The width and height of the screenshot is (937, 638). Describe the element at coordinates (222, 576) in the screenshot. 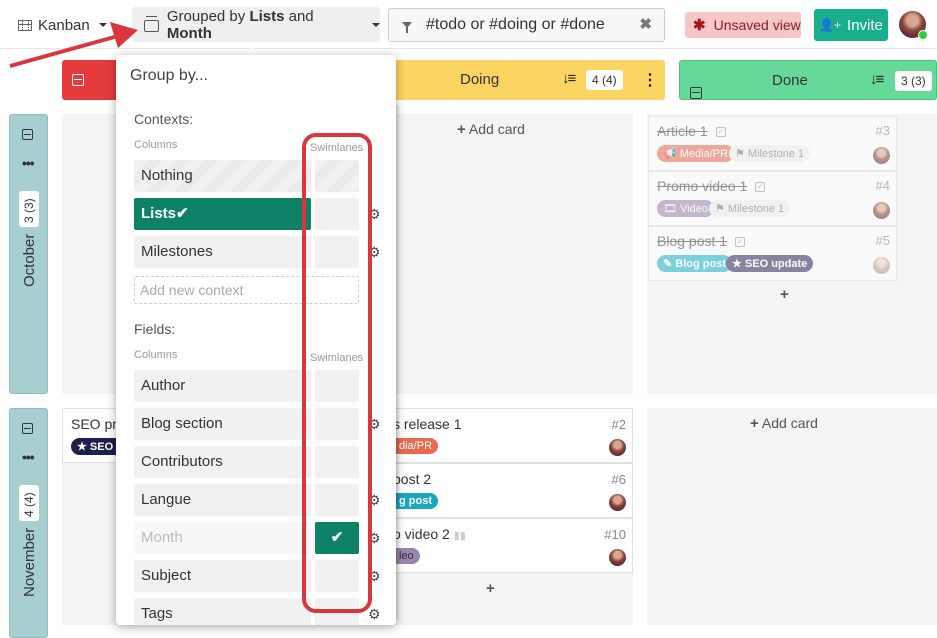

I see `column-option-subject: Subject` at that location.